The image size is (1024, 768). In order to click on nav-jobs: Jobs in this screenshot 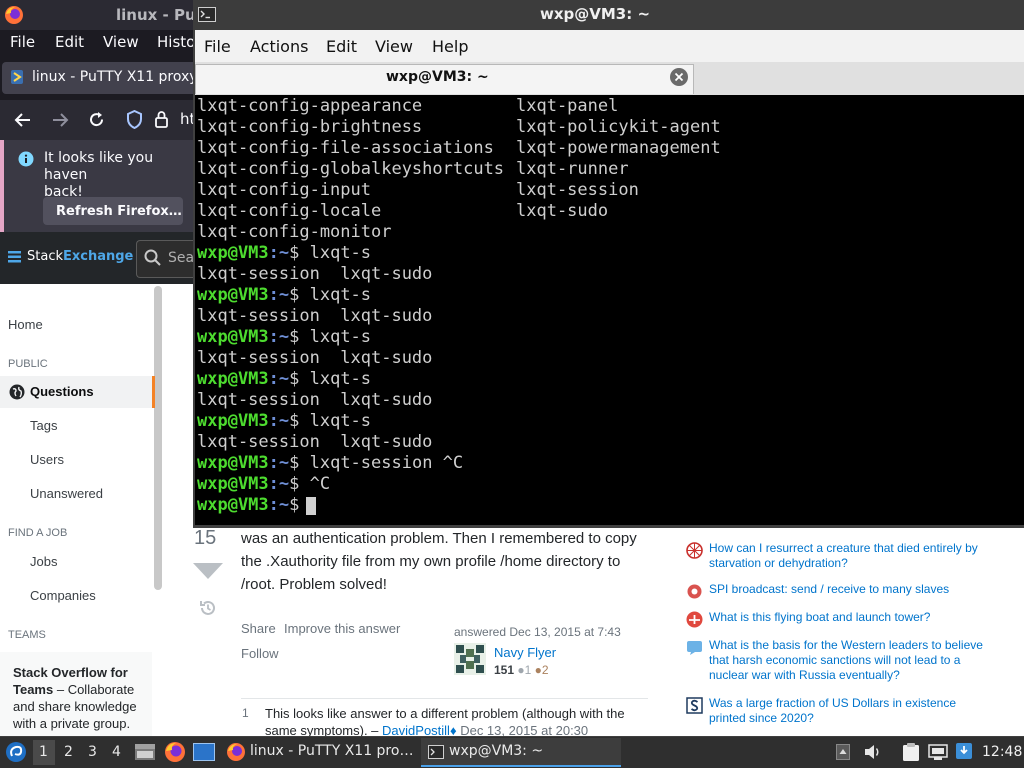, I will do `click(43, 561)`.